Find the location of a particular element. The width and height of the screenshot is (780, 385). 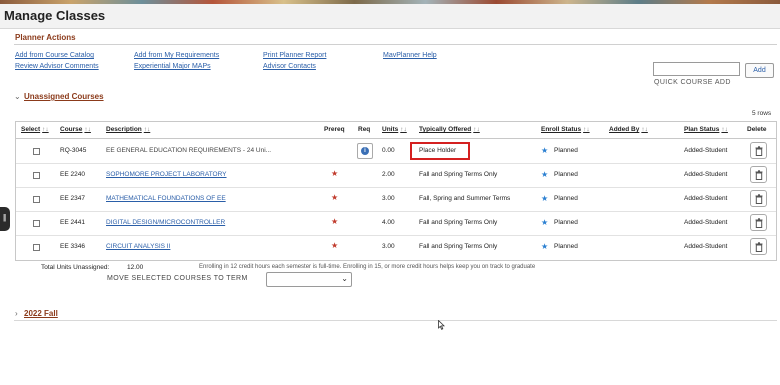

term-2022-fall-toggle: 2022 Fall is located at coordinates (41, 313).